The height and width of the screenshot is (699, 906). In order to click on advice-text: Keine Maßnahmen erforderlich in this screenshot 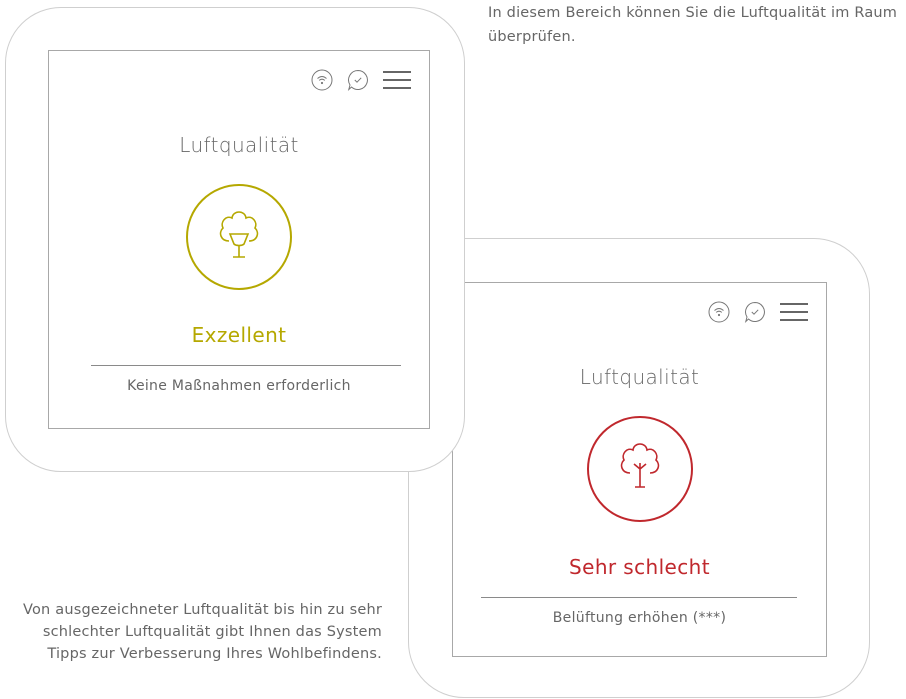, I will do `click(239, 386)`.